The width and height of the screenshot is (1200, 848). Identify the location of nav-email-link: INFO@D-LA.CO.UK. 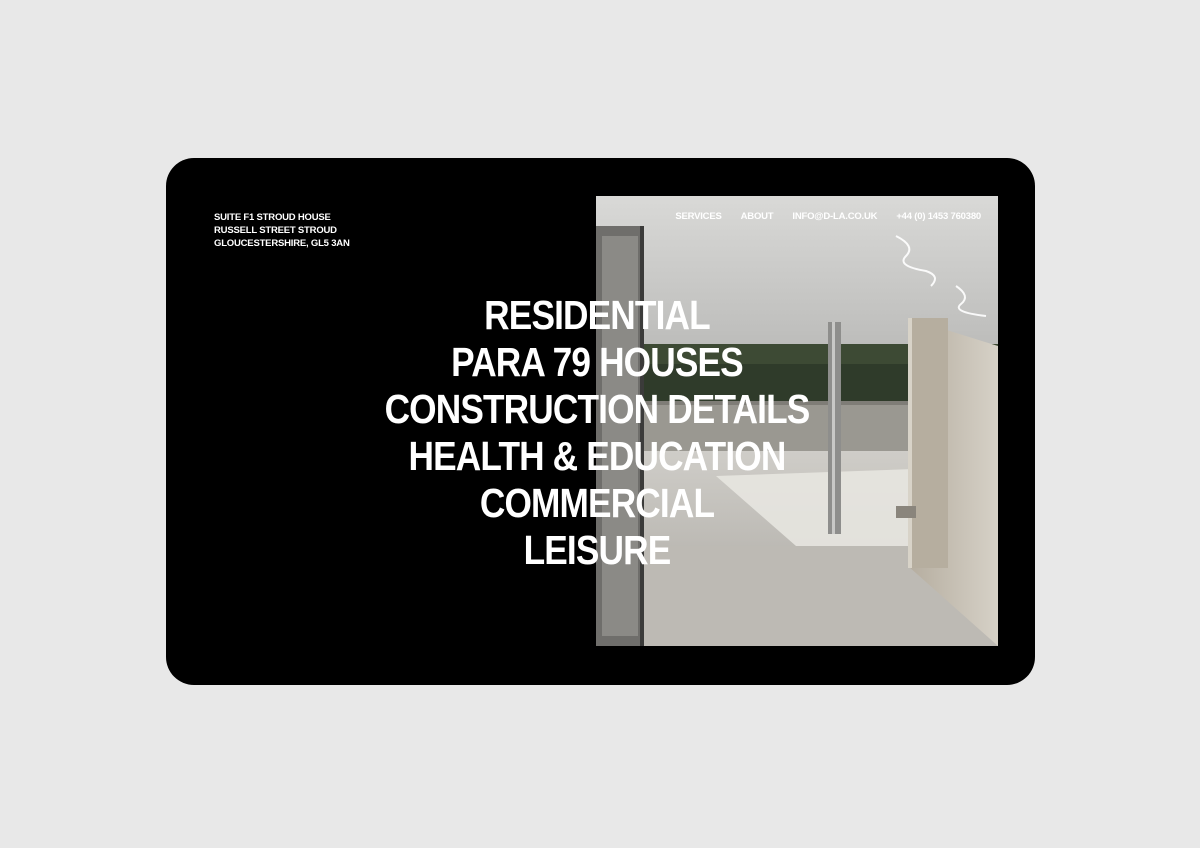
(834, 216).